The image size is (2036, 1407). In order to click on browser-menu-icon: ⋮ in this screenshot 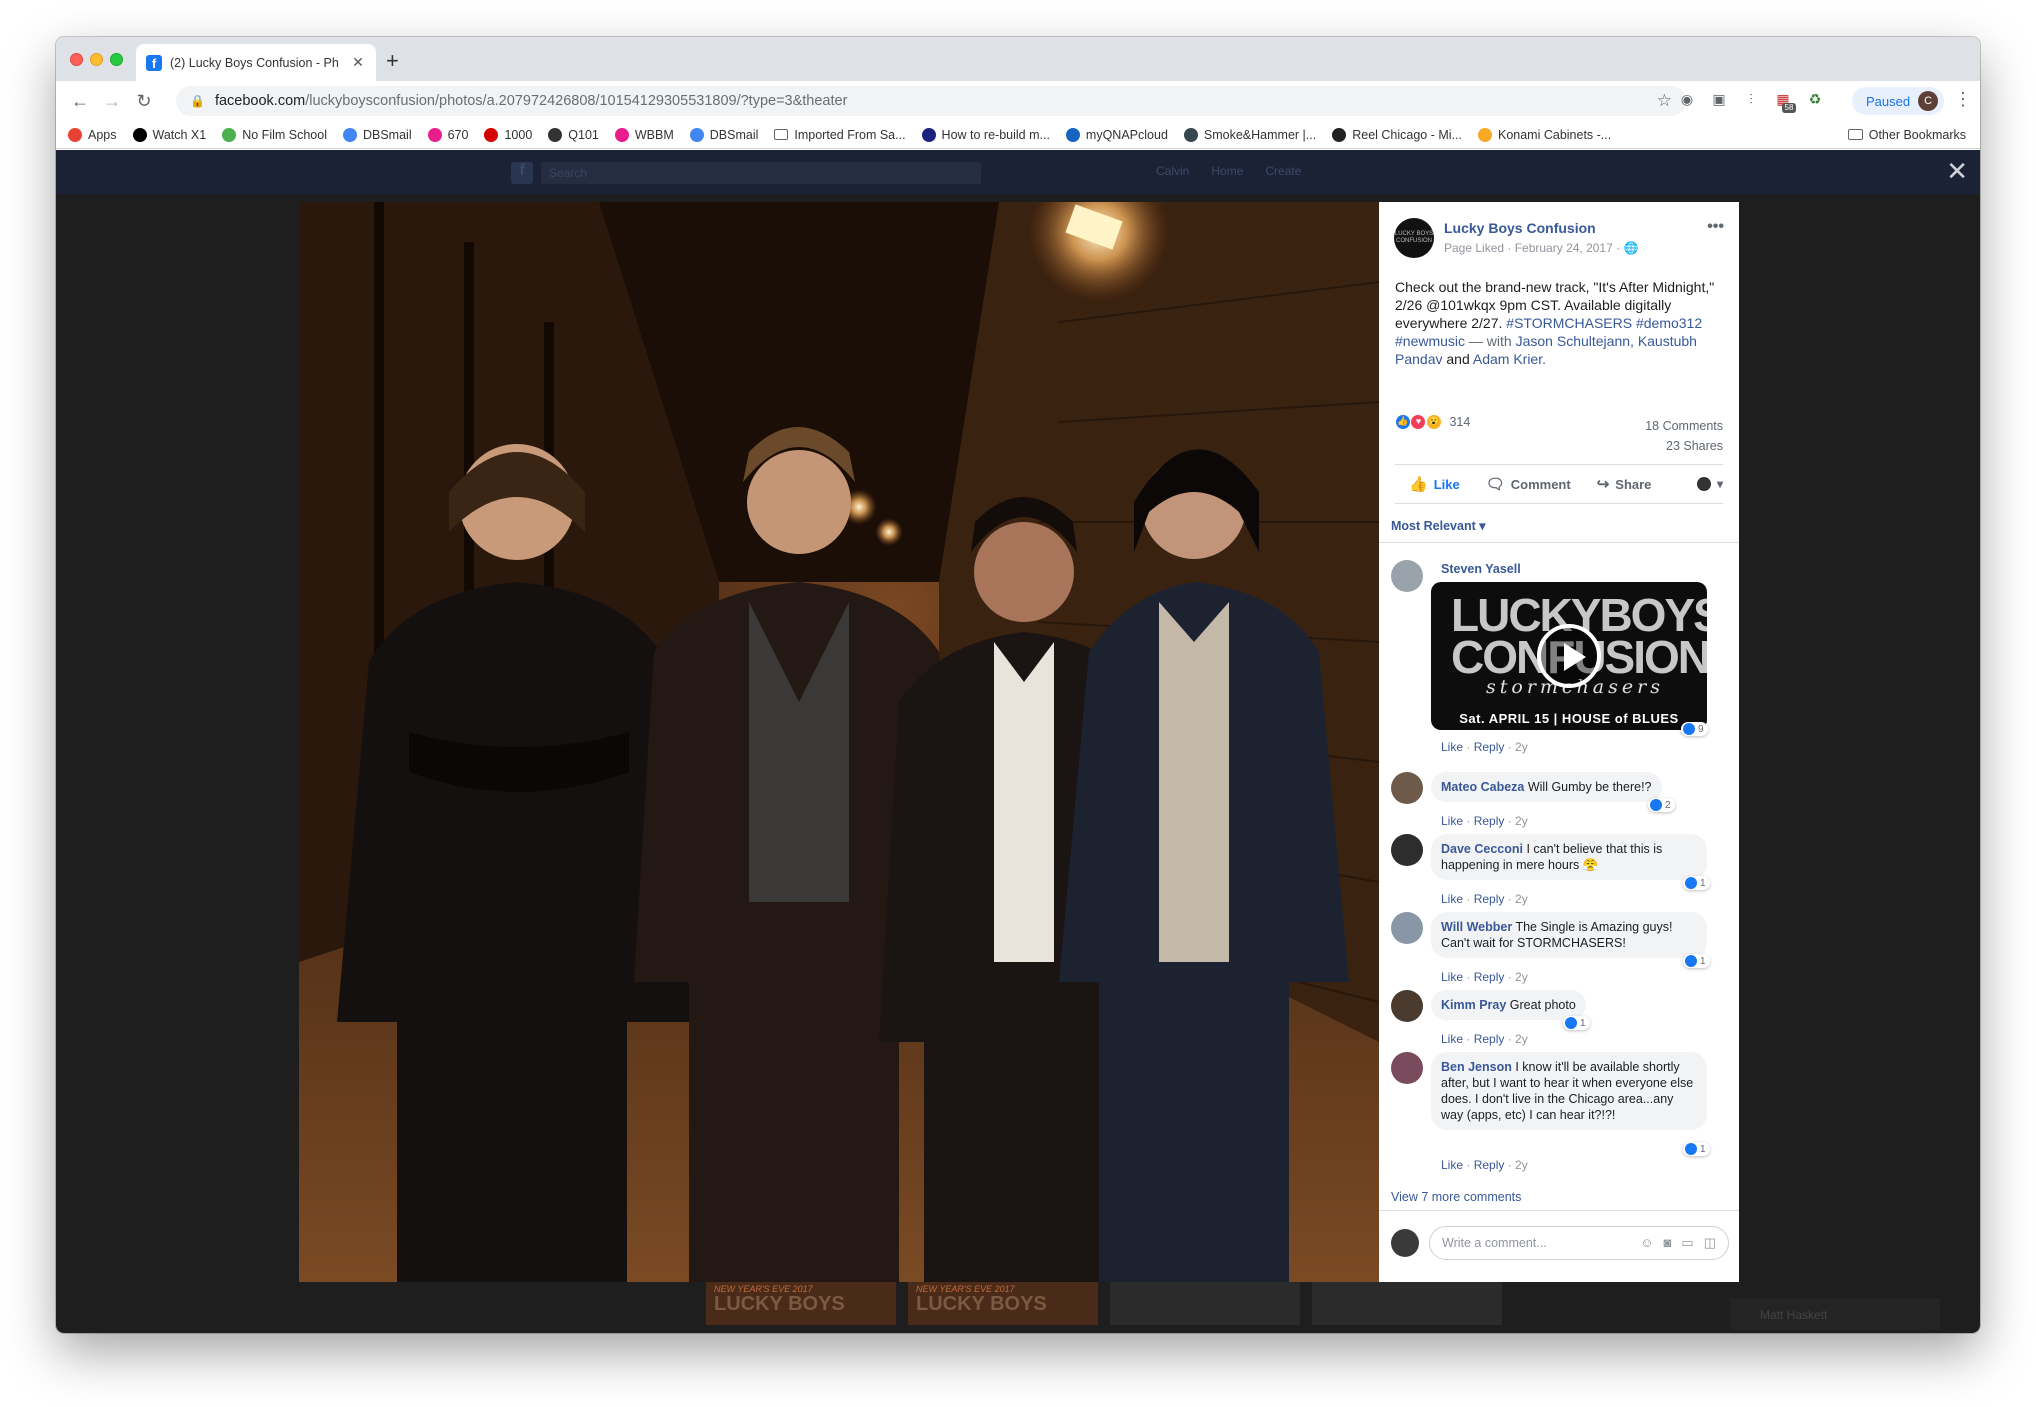, I will do `click(1963, 99)`.